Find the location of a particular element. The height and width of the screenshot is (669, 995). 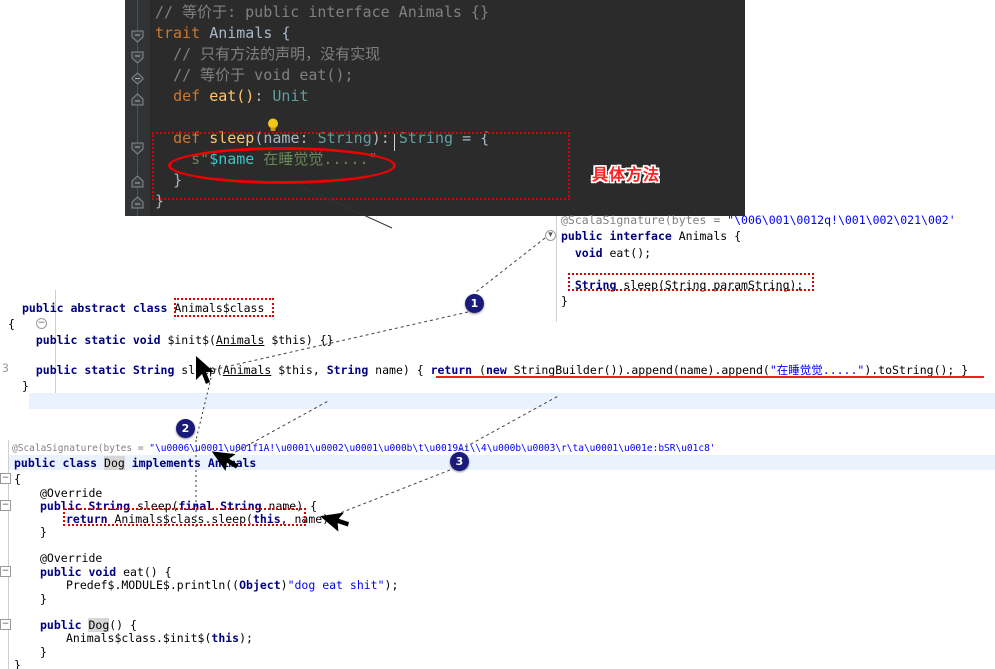

interface-signature-bytes: "\006\001\0012q!\001\002\021\002' is located at coordinates (841, 220).